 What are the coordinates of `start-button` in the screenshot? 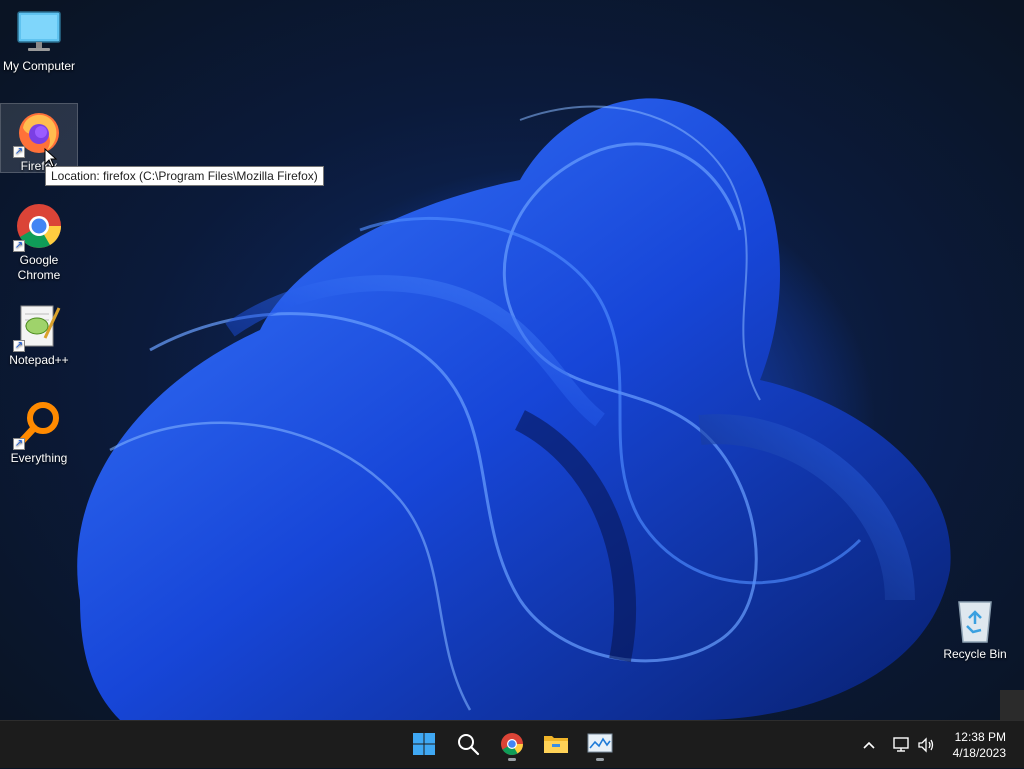 It's located at (424, 744).